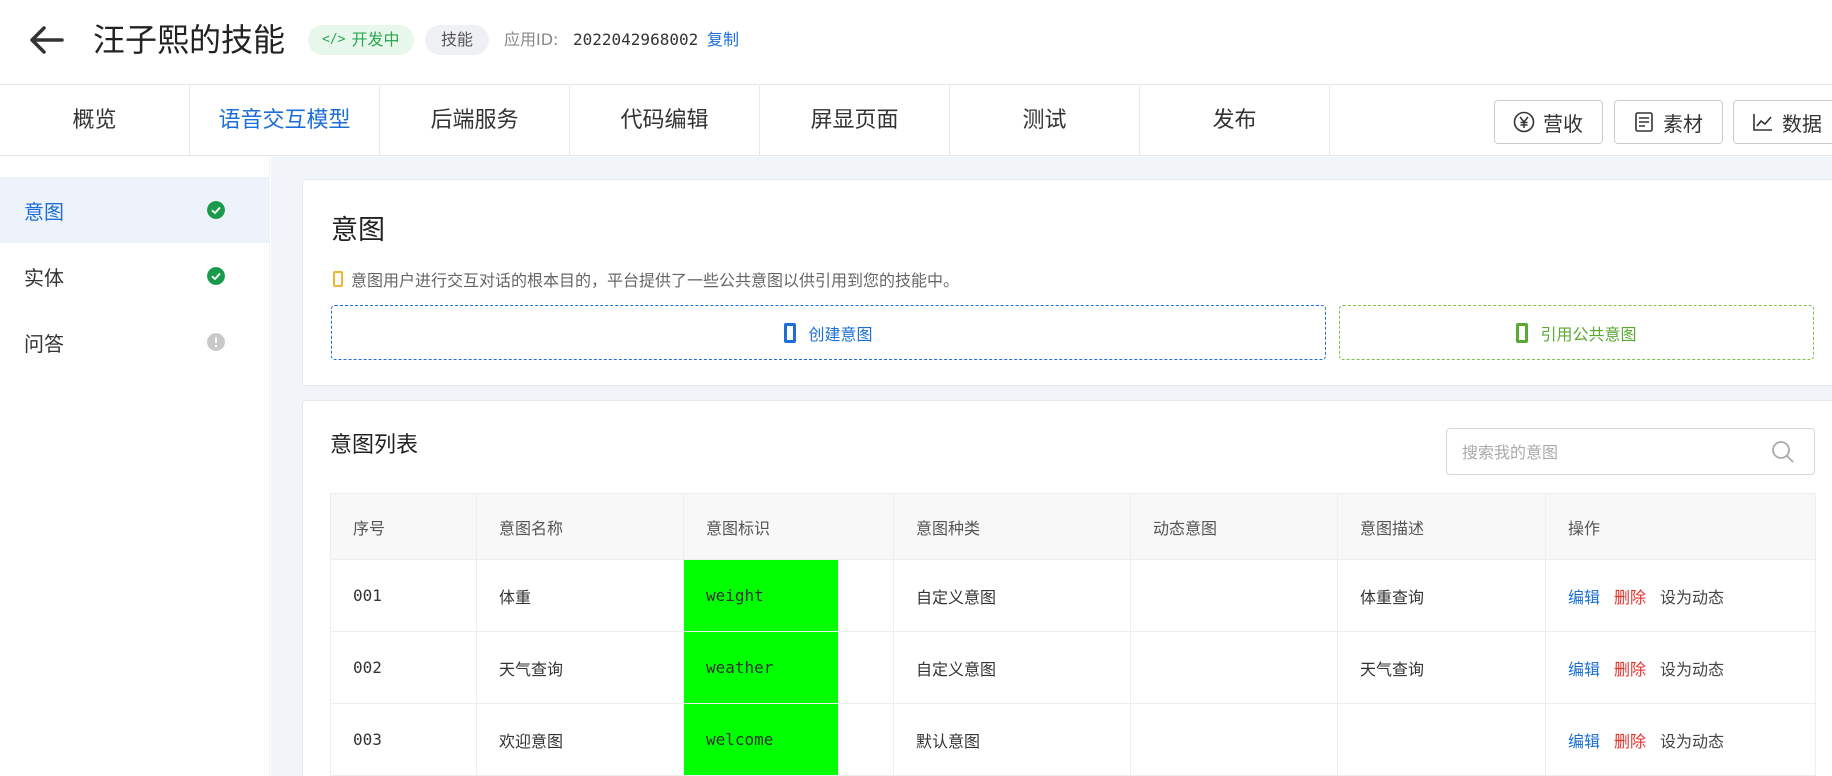 Image resolution: width=1832 pixels, height=776 pixels. I want to click on intent-list-title: 意图列表, so click(374, 445).